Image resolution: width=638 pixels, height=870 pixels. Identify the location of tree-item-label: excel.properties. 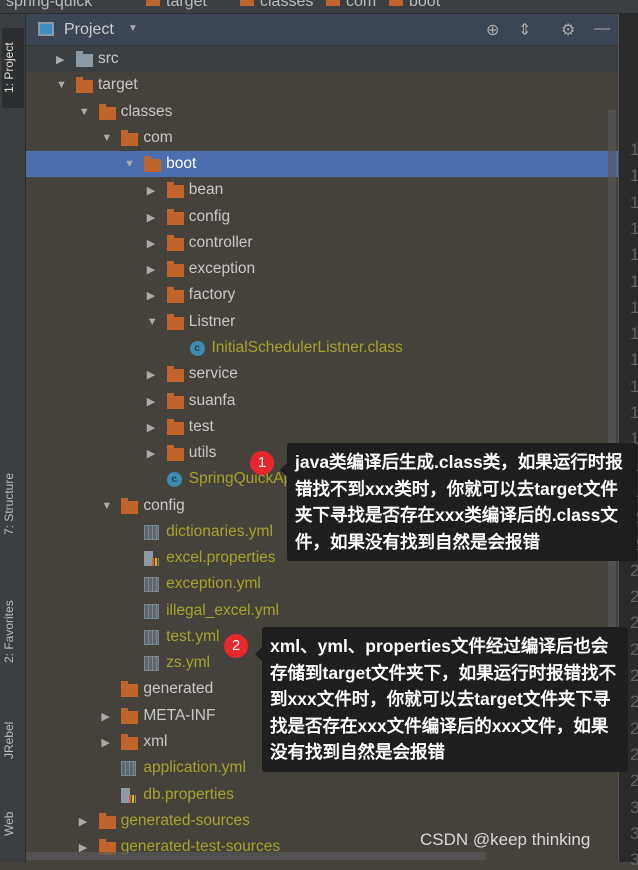
(221, 557).